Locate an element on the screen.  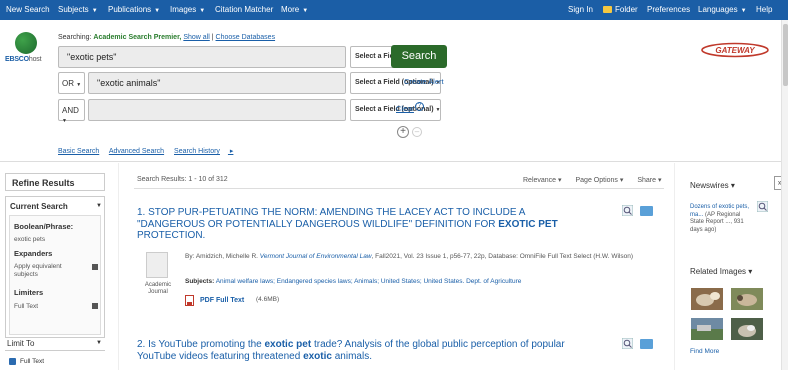
page-scrollbar is located at coordinates (784, 195).